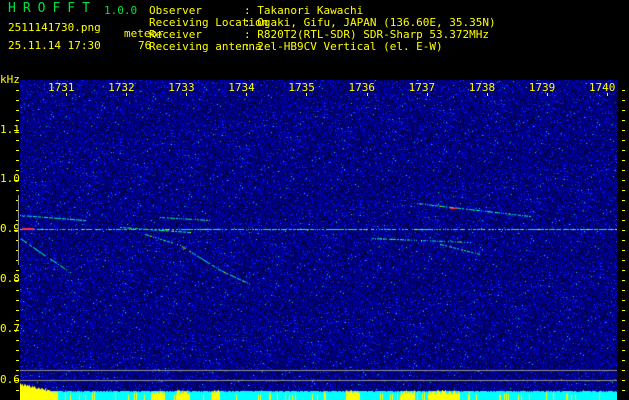 The image size is (629, 400). I want to click on date-time: 25.11.14 17:30, so click(54, 45).